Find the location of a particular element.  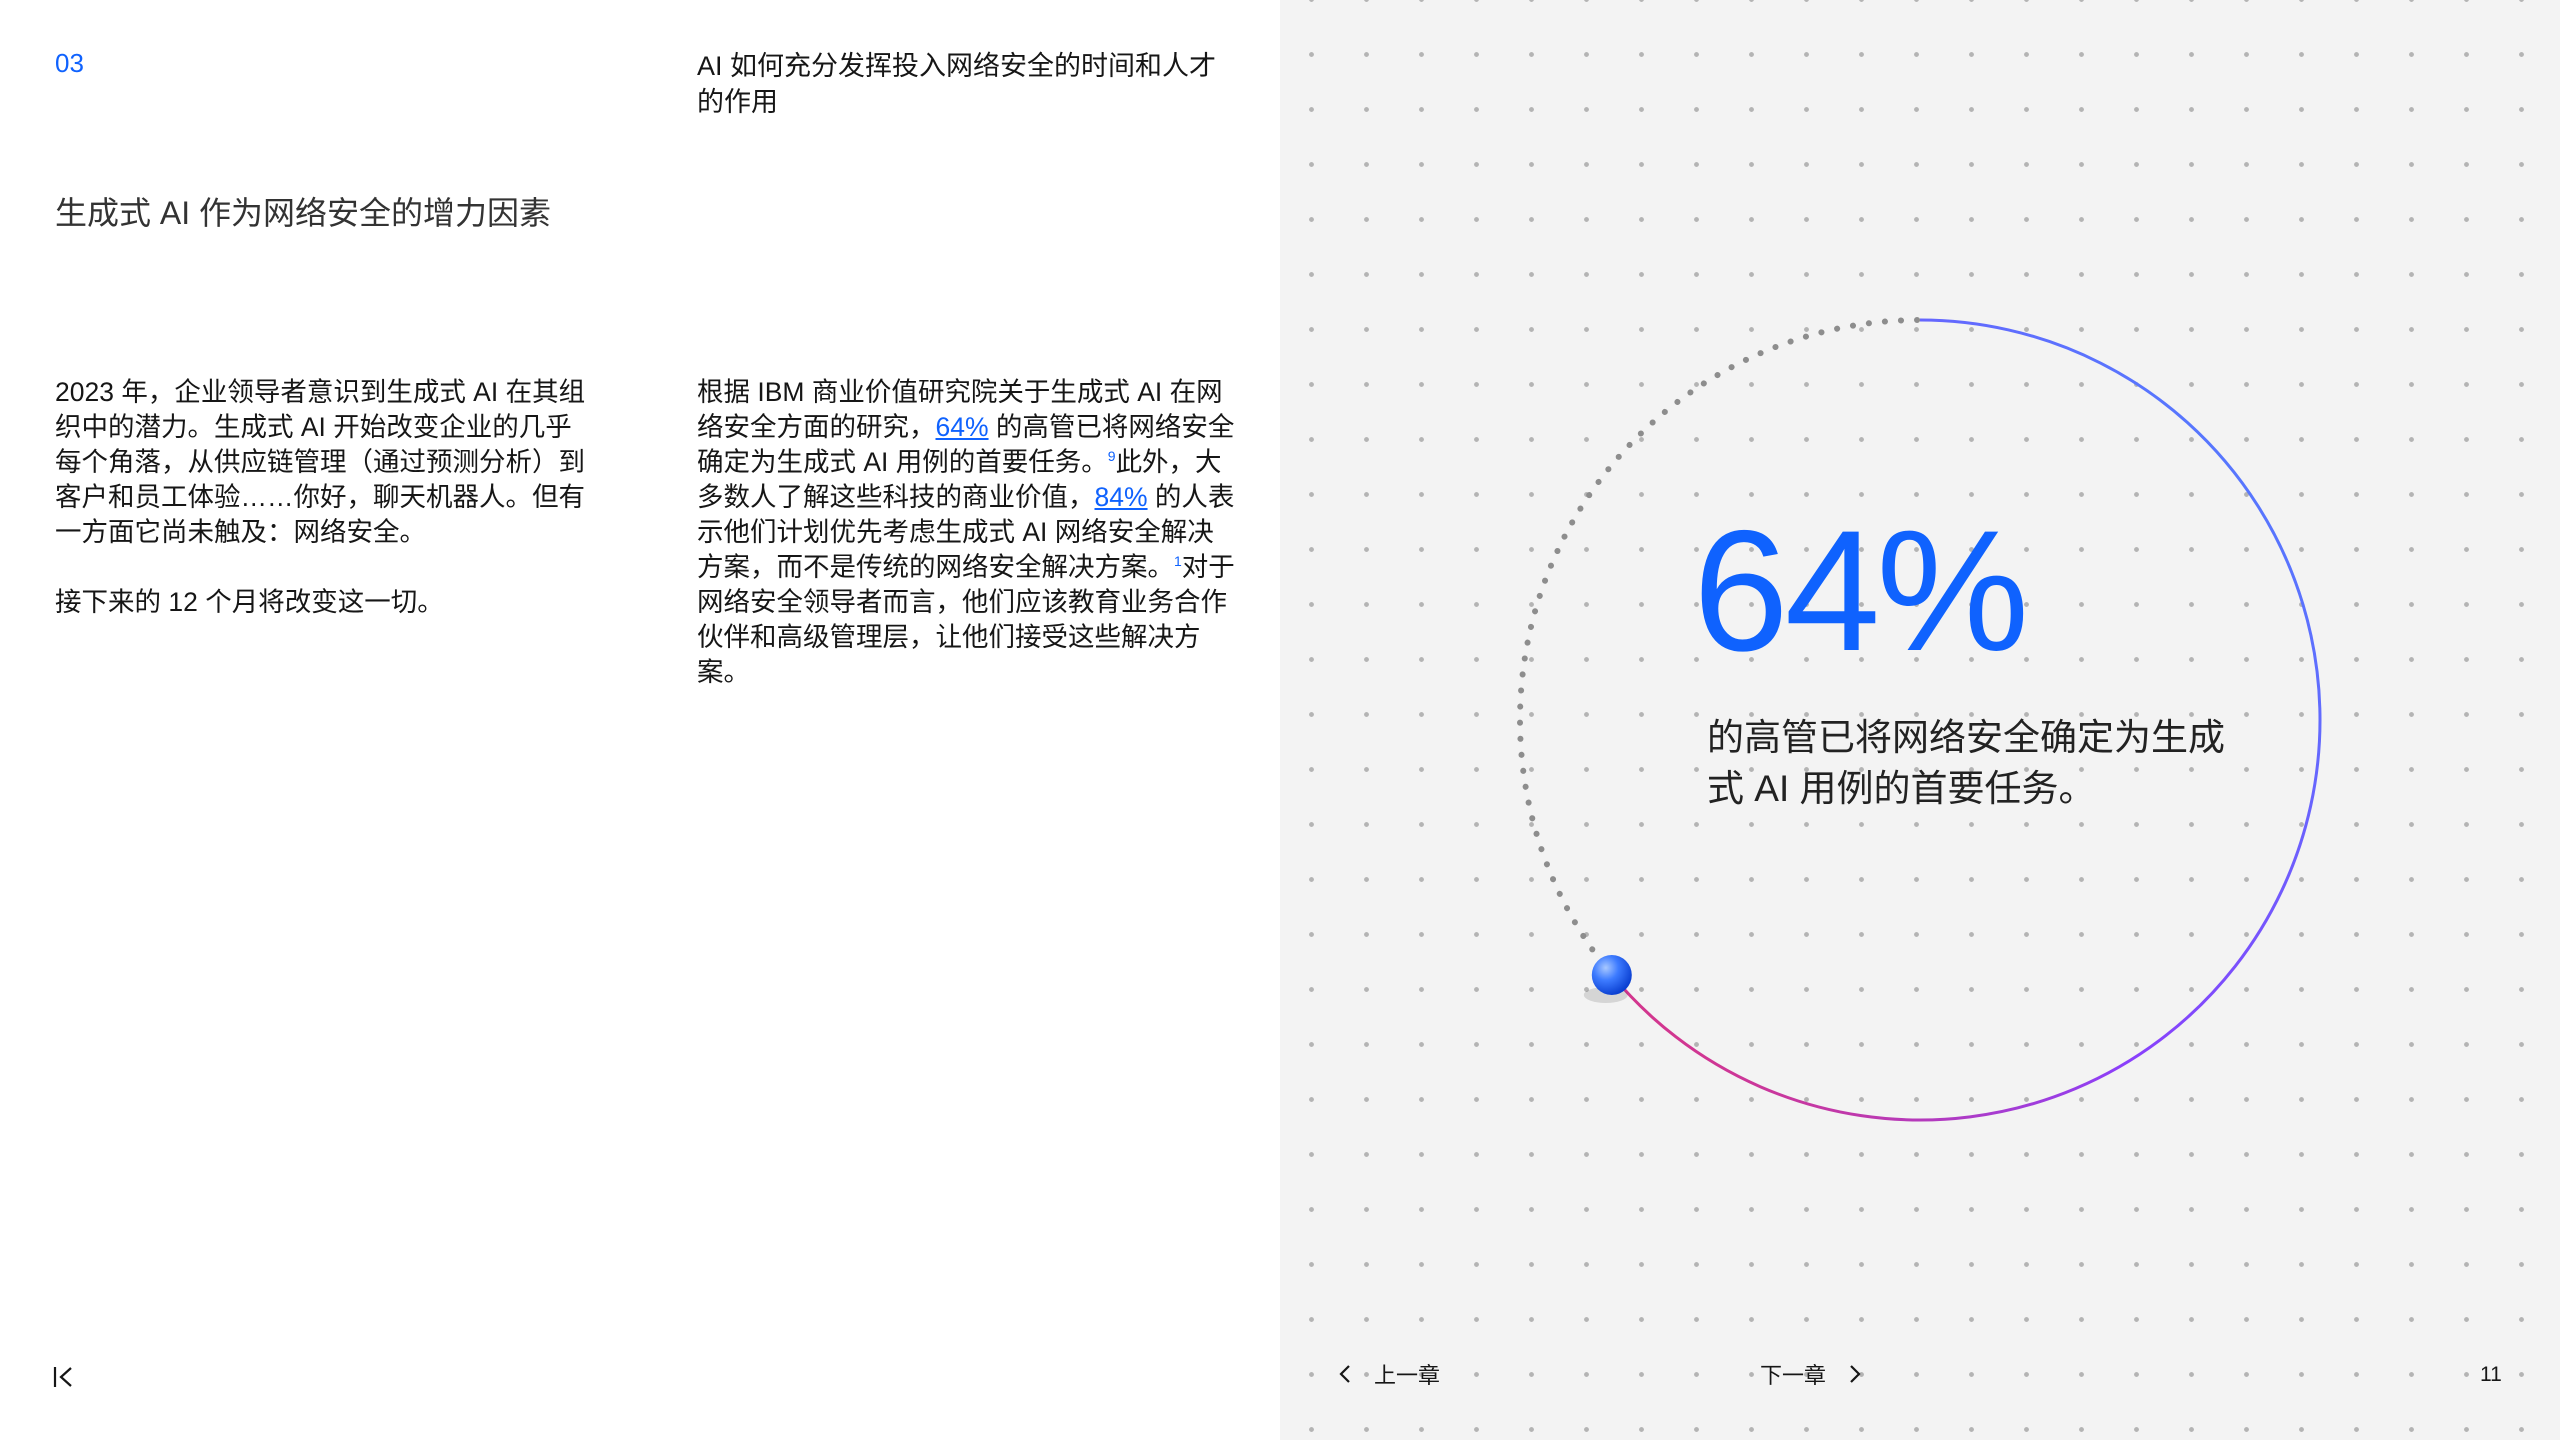

progress-marker is located at coordinates (1611, 974).